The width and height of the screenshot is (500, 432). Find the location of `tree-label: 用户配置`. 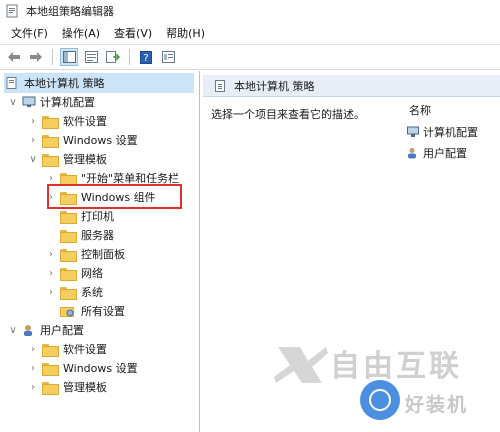

tree-label: 用户配置 is located at coordinates (62, 330).